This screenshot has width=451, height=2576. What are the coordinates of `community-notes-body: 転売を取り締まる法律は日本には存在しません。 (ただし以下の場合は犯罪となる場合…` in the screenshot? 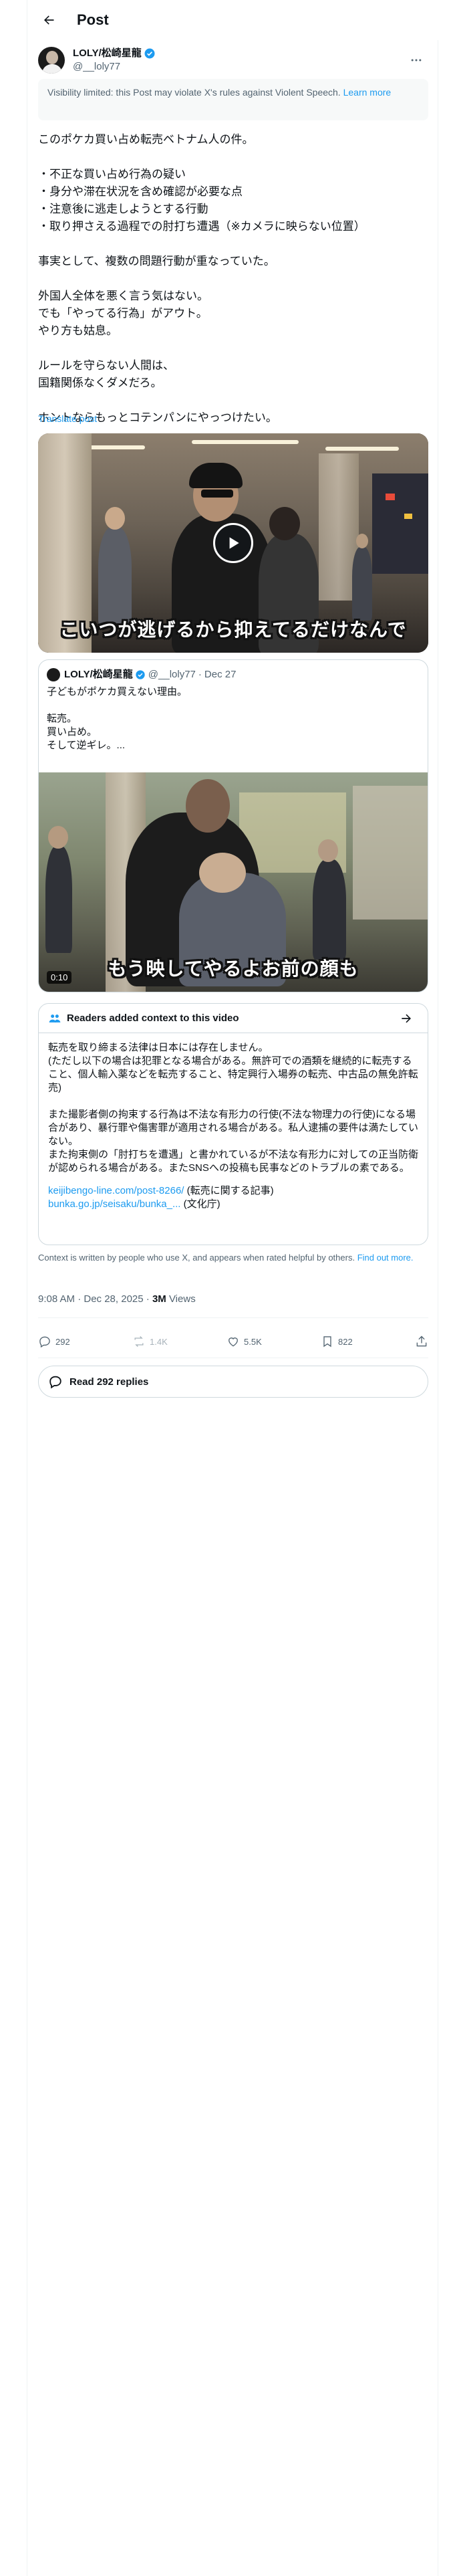 It's located at (234, 1126).